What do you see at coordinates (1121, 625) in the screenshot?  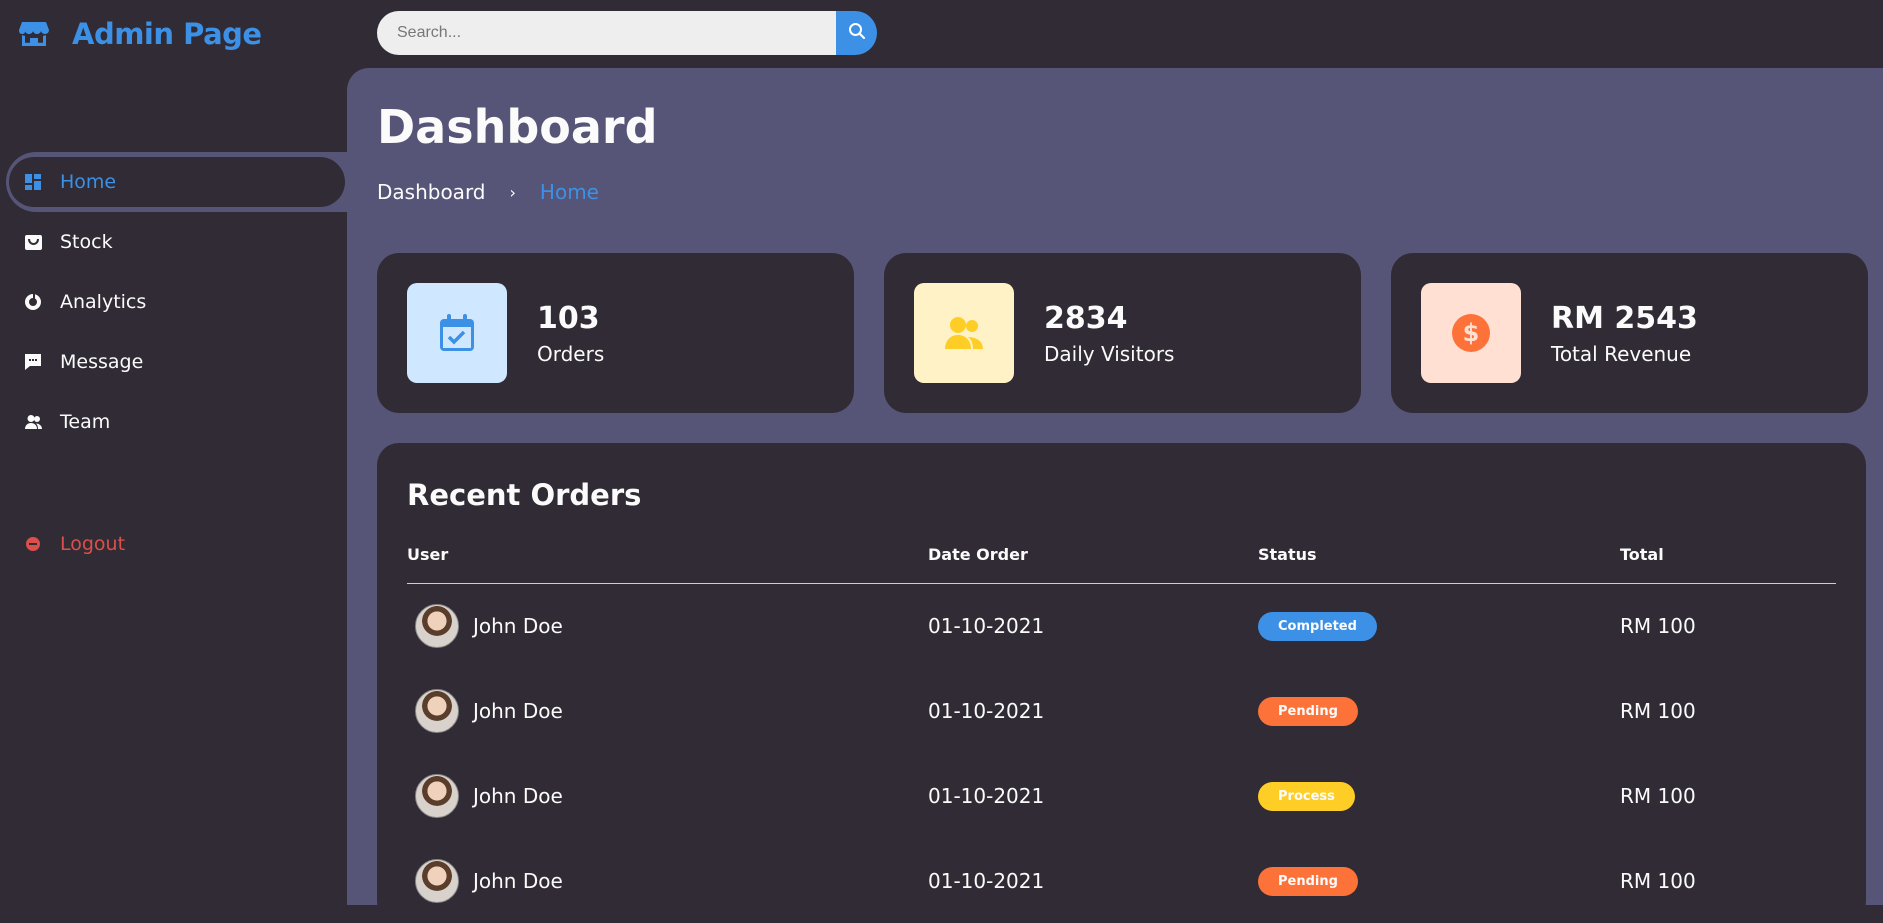 I see `table-row: John Doe 01-10-2021 Completed RM 100` at bounding box center [1121, 625].